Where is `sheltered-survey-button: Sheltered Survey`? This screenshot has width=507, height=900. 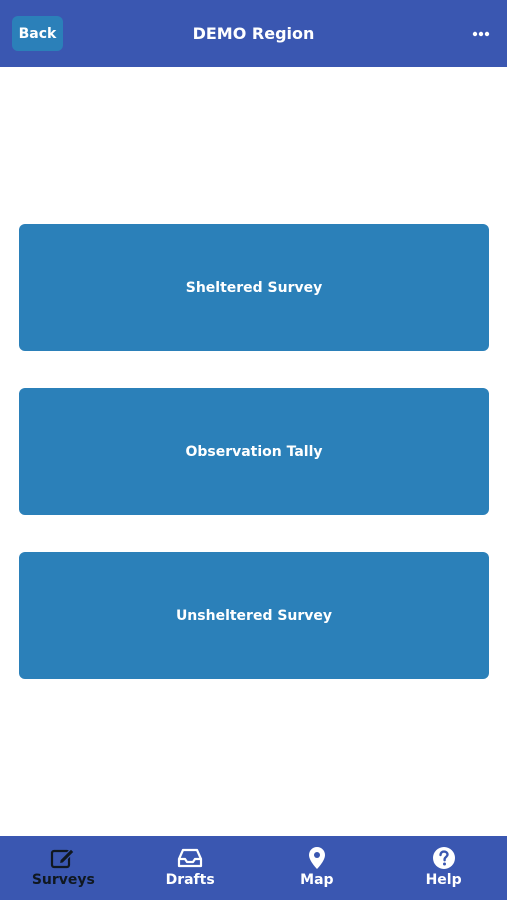 sheltered-survey-button: Sheltered Survey is located at coordinates (254, 287).